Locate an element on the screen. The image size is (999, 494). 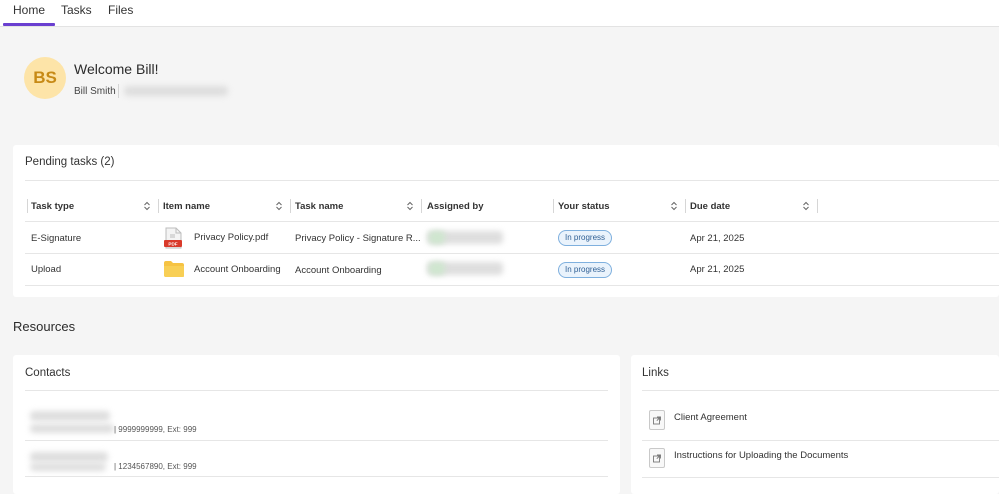
item-name-link: Privacy Policy.pdf is located at coordinates (231, 237).